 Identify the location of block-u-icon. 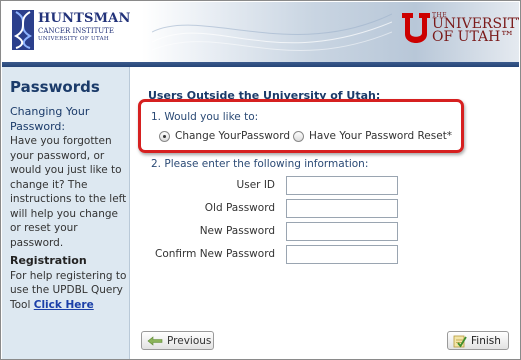
(416, 28).